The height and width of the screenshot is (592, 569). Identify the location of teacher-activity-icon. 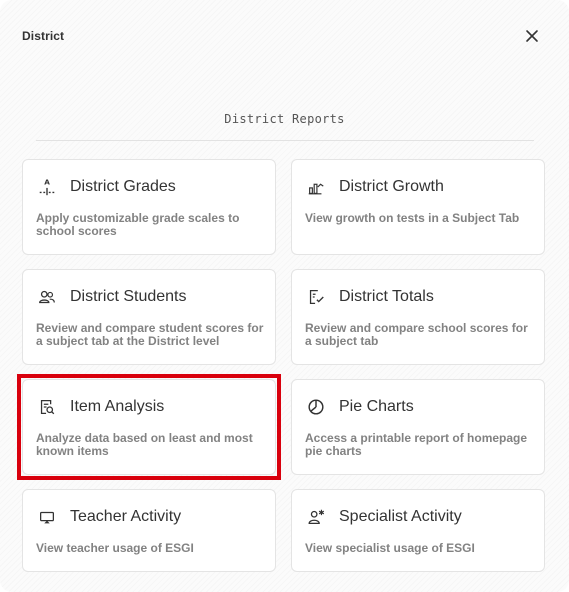
(47, 517).